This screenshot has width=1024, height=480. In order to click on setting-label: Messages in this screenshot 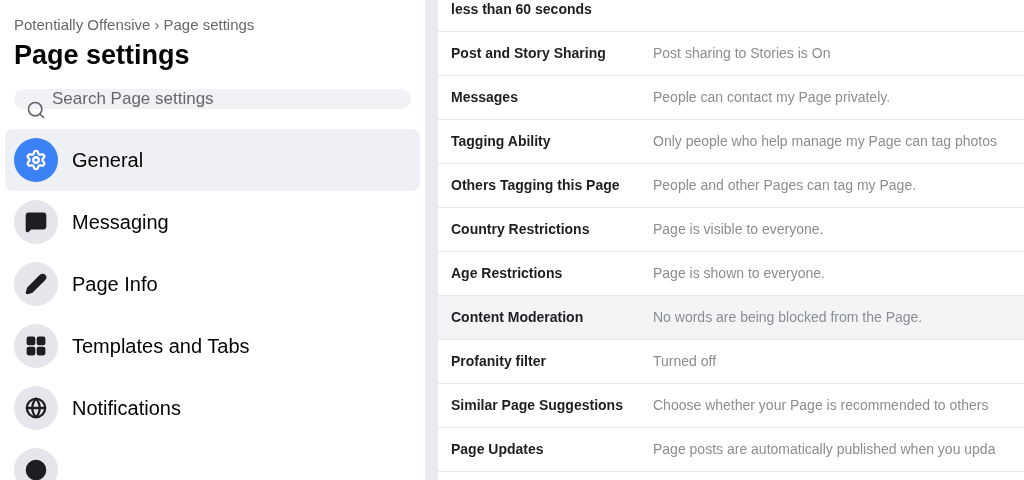, I will do `click(485, 97)`.